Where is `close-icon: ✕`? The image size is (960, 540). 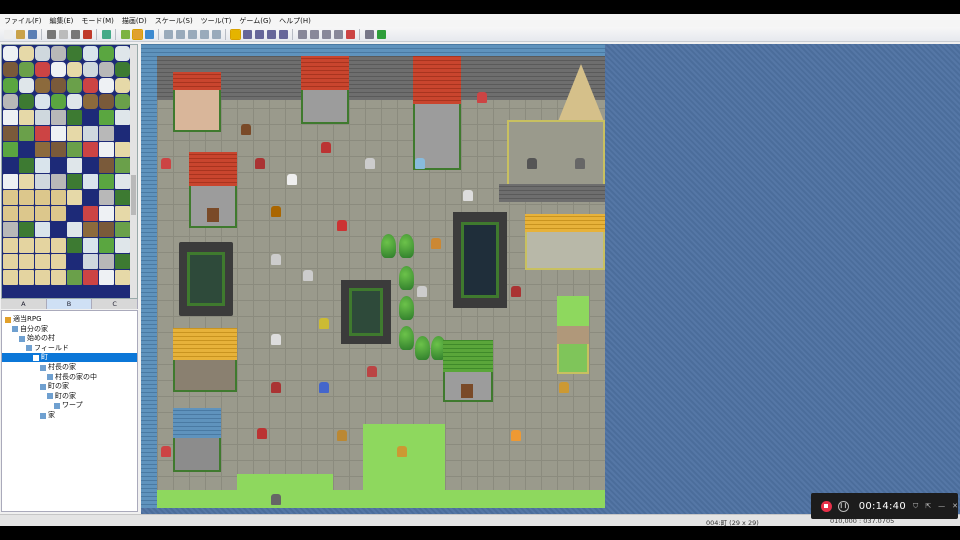
close-icon: ✕ is located at coordinates (955, 506).